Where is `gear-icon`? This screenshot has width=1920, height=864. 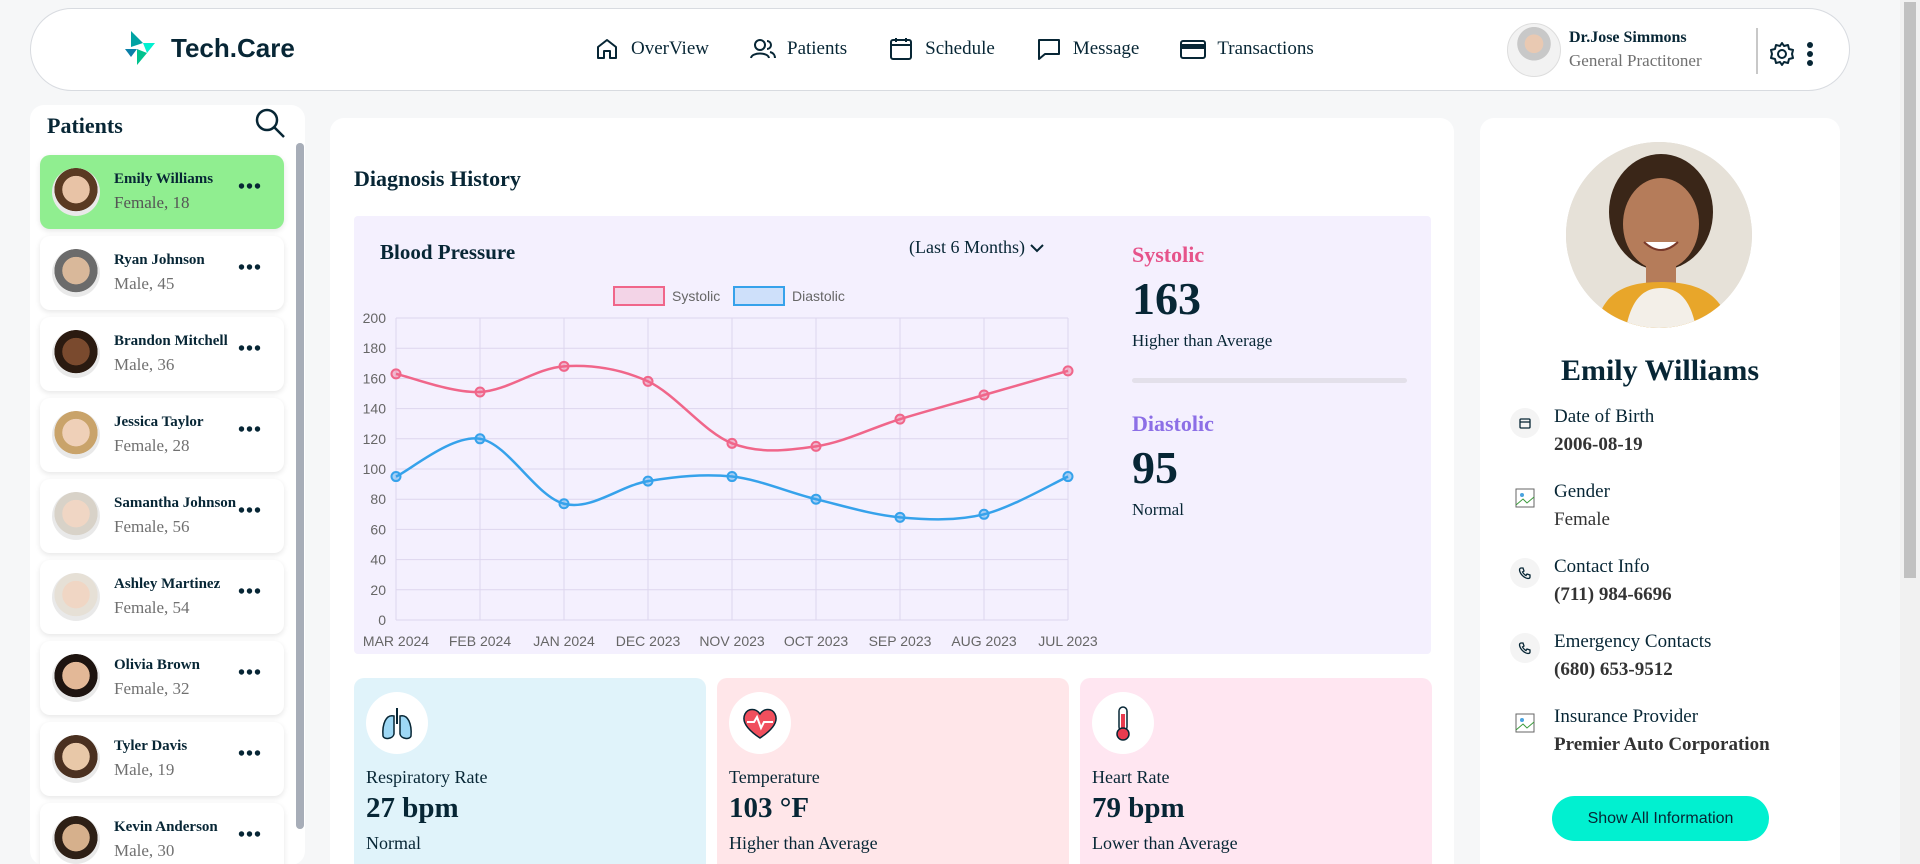 gear-icon is located at coordinates (1782, 54).